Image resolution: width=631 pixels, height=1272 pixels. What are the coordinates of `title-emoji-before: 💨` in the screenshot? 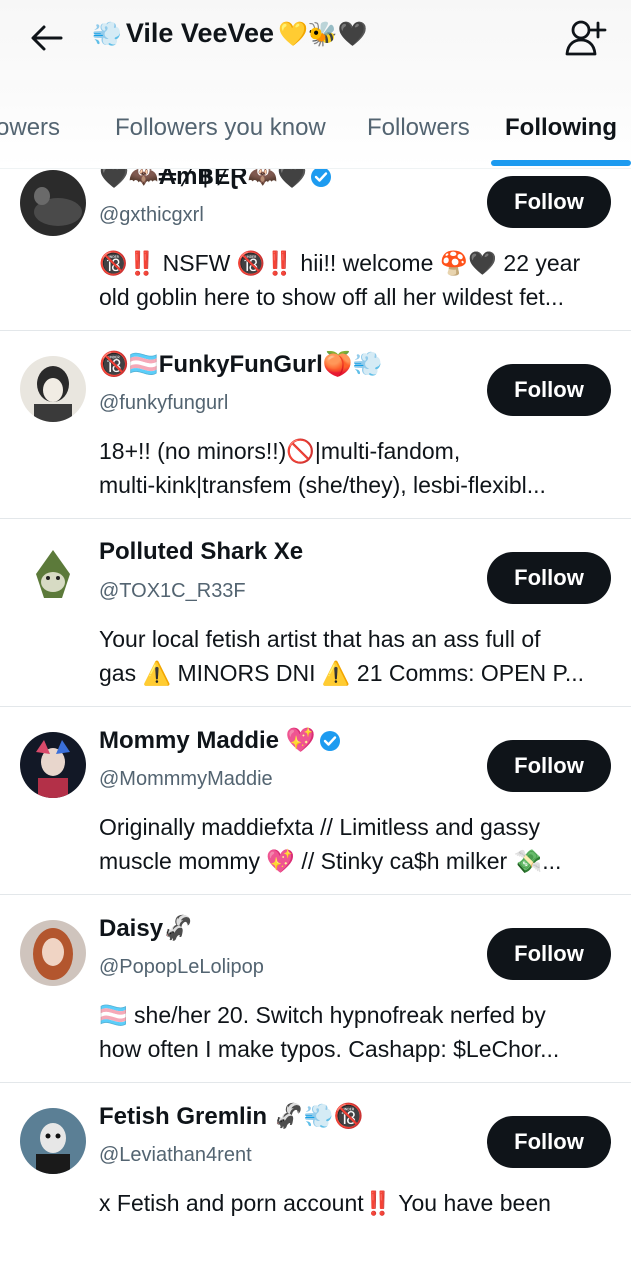 It's located at (107, 33).